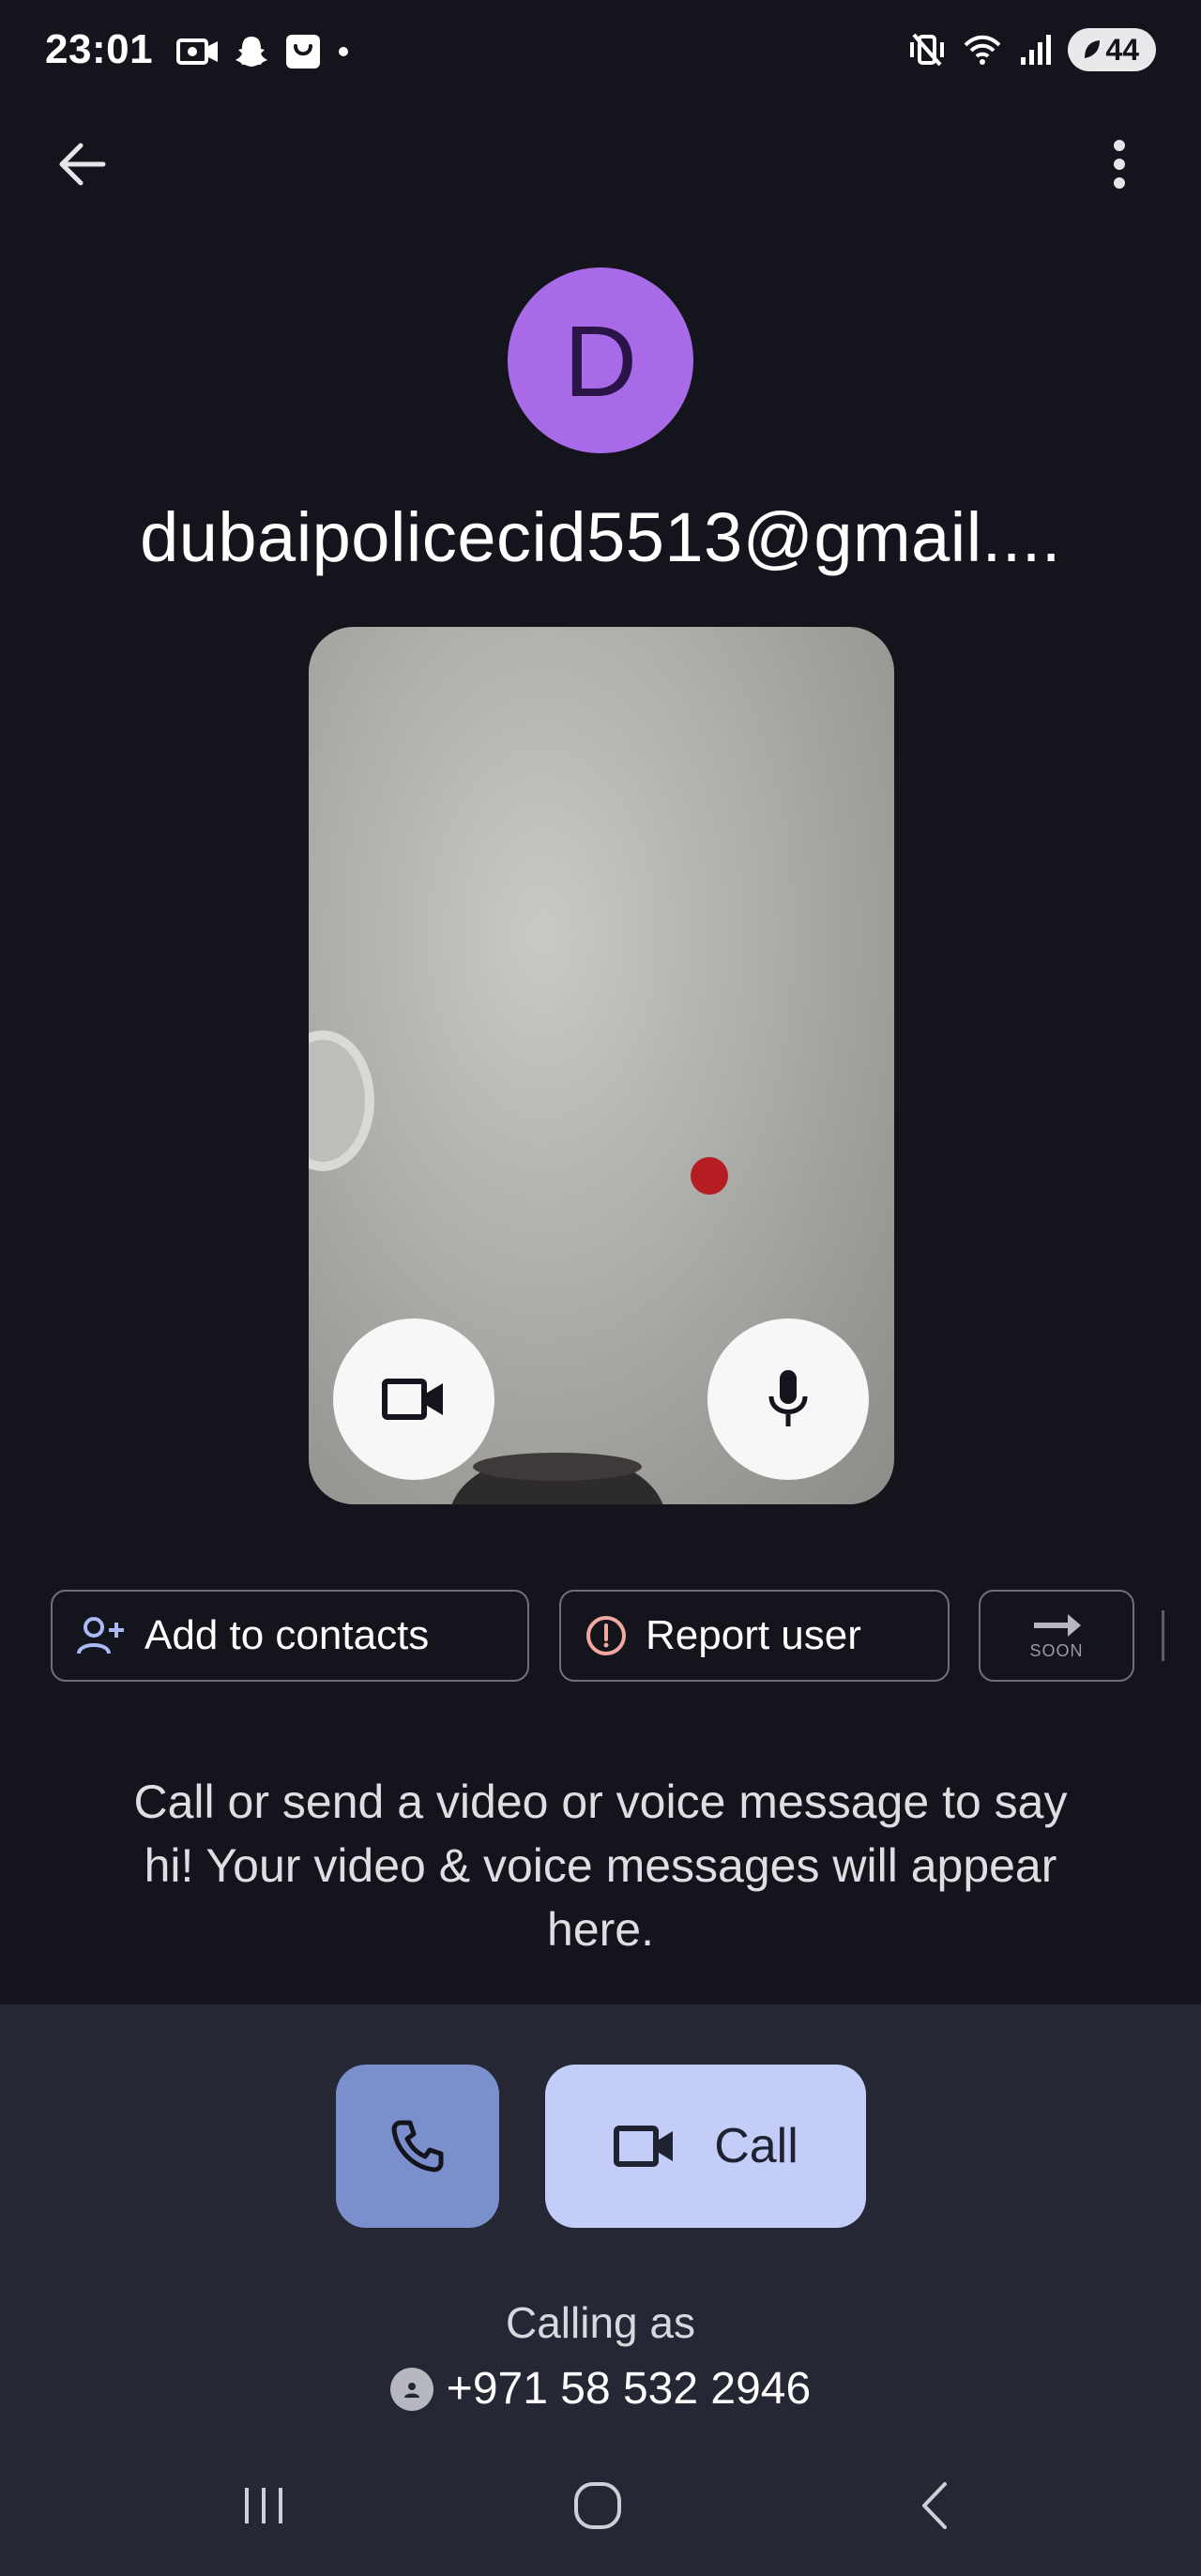 The image size is (1201, 2576). I want to click on toggle-camera-button, so click(413, 1399).